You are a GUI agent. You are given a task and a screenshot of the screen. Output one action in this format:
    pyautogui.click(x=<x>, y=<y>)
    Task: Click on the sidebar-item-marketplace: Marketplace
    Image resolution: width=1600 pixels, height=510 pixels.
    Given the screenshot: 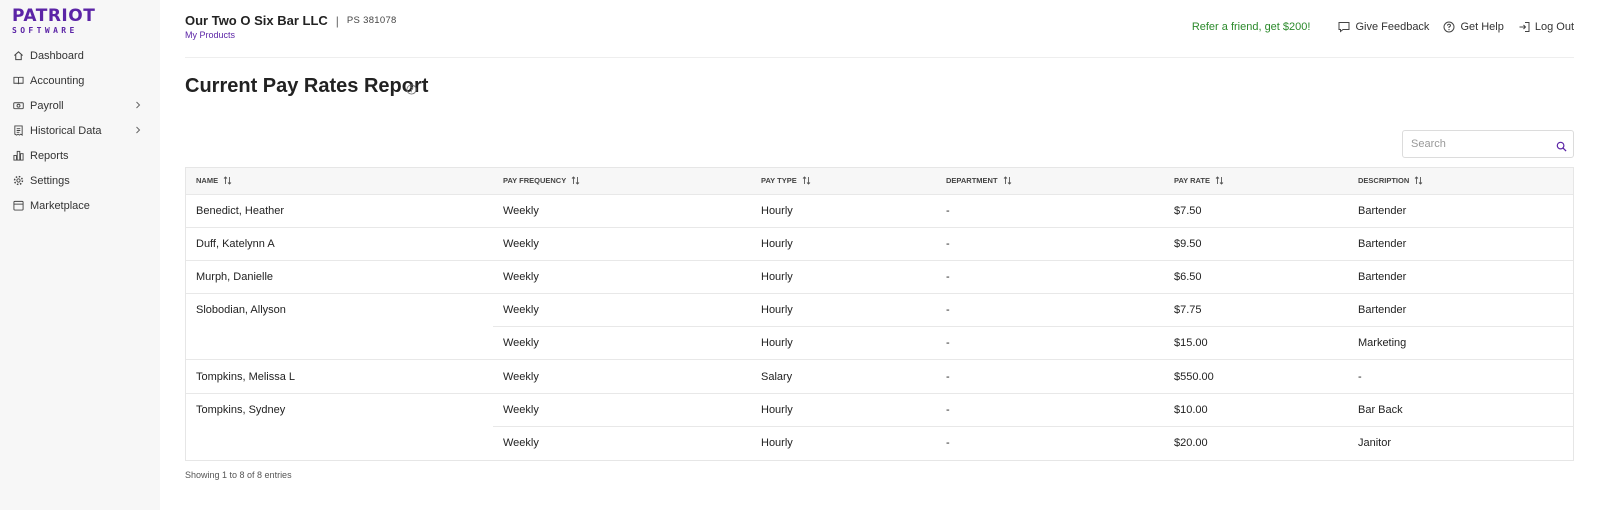 What is the action you would take?
    pyautogui.click(x=80, y=205)
    